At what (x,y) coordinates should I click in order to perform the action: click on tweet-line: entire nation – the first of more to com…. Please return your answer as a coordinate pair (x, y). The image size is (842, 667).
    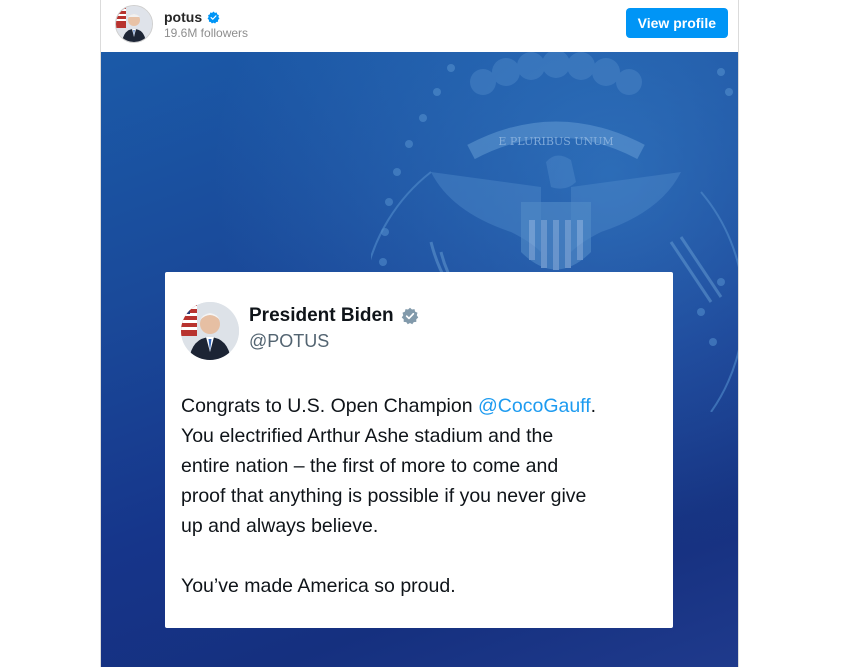
    Looking at the image, I should click on (370, 466).